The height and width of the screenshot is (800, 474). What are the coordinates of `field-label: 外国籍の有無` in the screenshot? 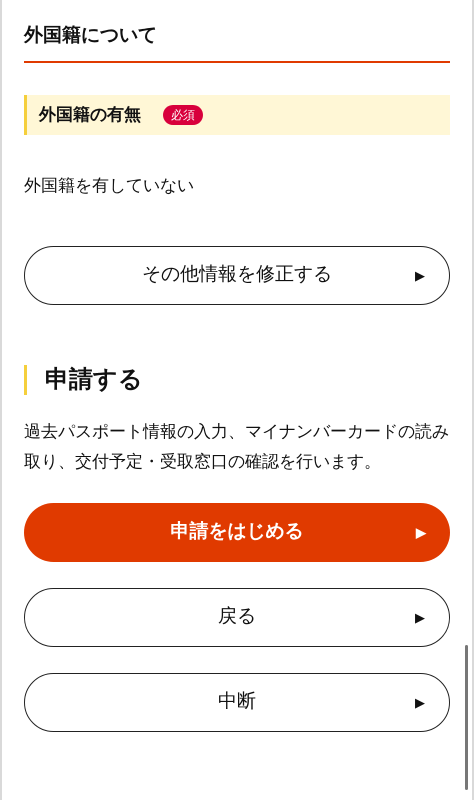 It's located at (90, 115).